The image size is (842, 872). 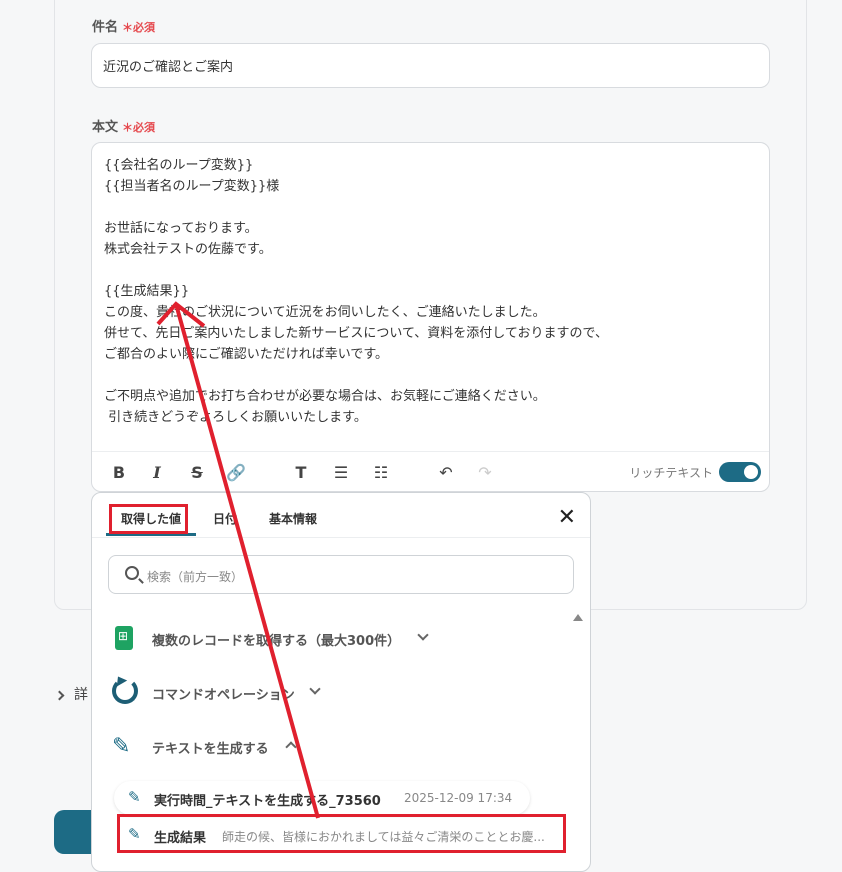 What do you see at coordinates (322, 798) in the screenshot?
I see `list-item-execution-time: ✎ 実行時間_テキストを生成する_73560 2025-12-09 17:34` at bounding box center [322, 798].